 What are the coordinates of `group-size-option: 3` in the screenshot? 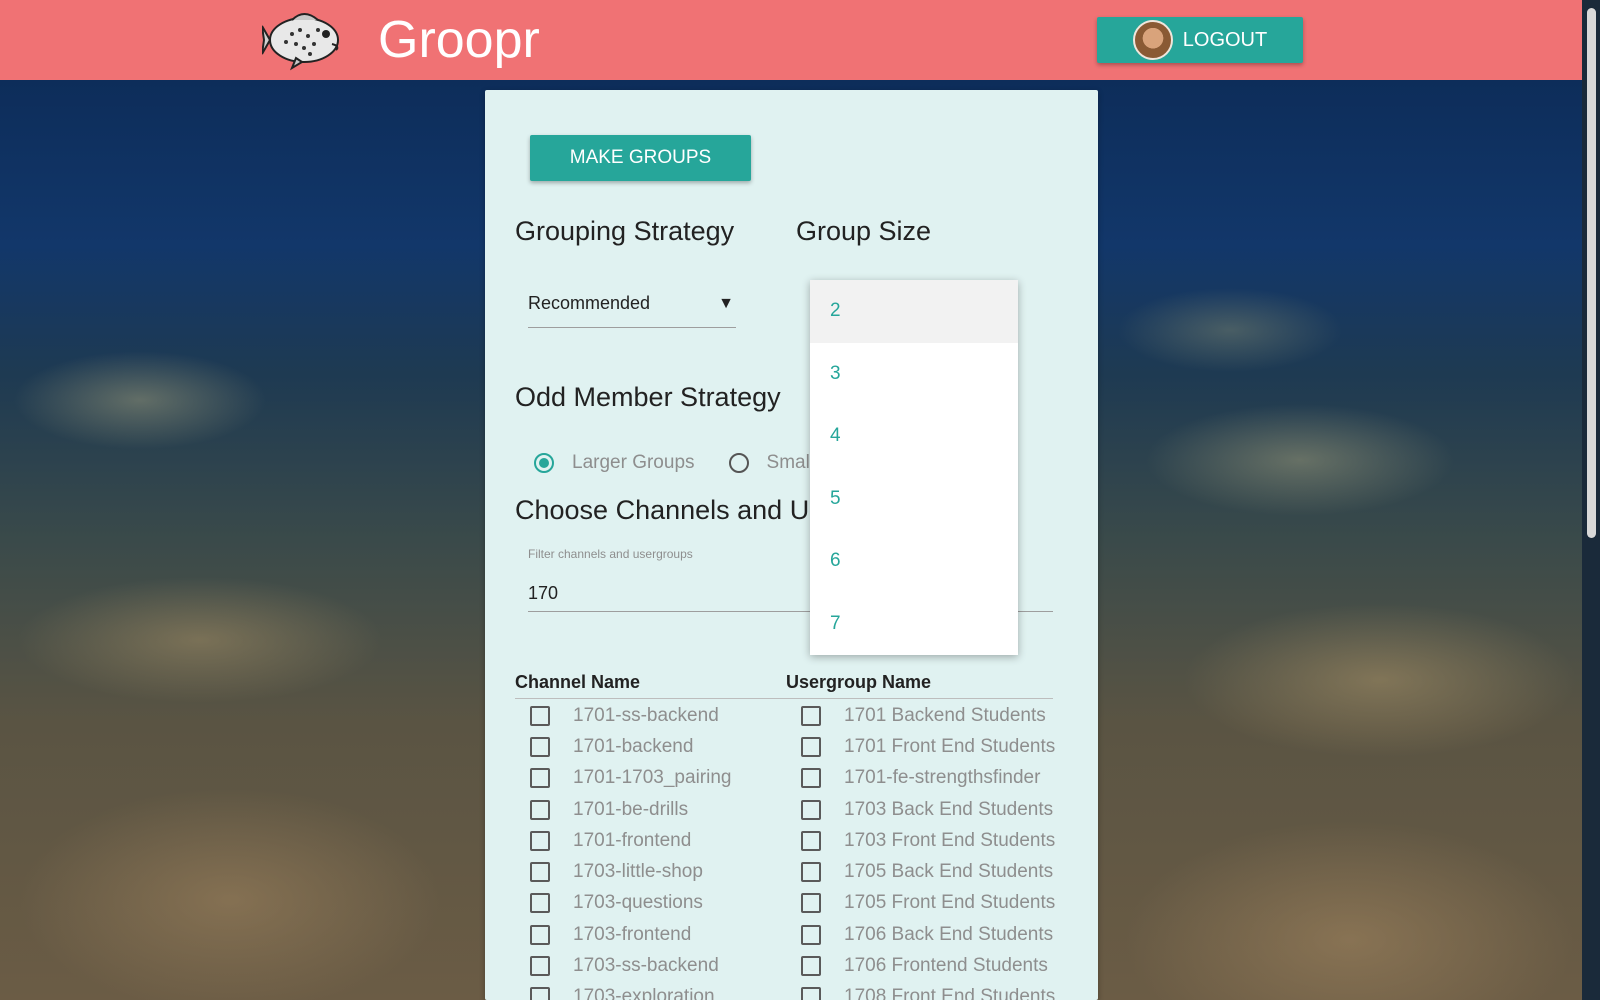 It's located at (914, 374).